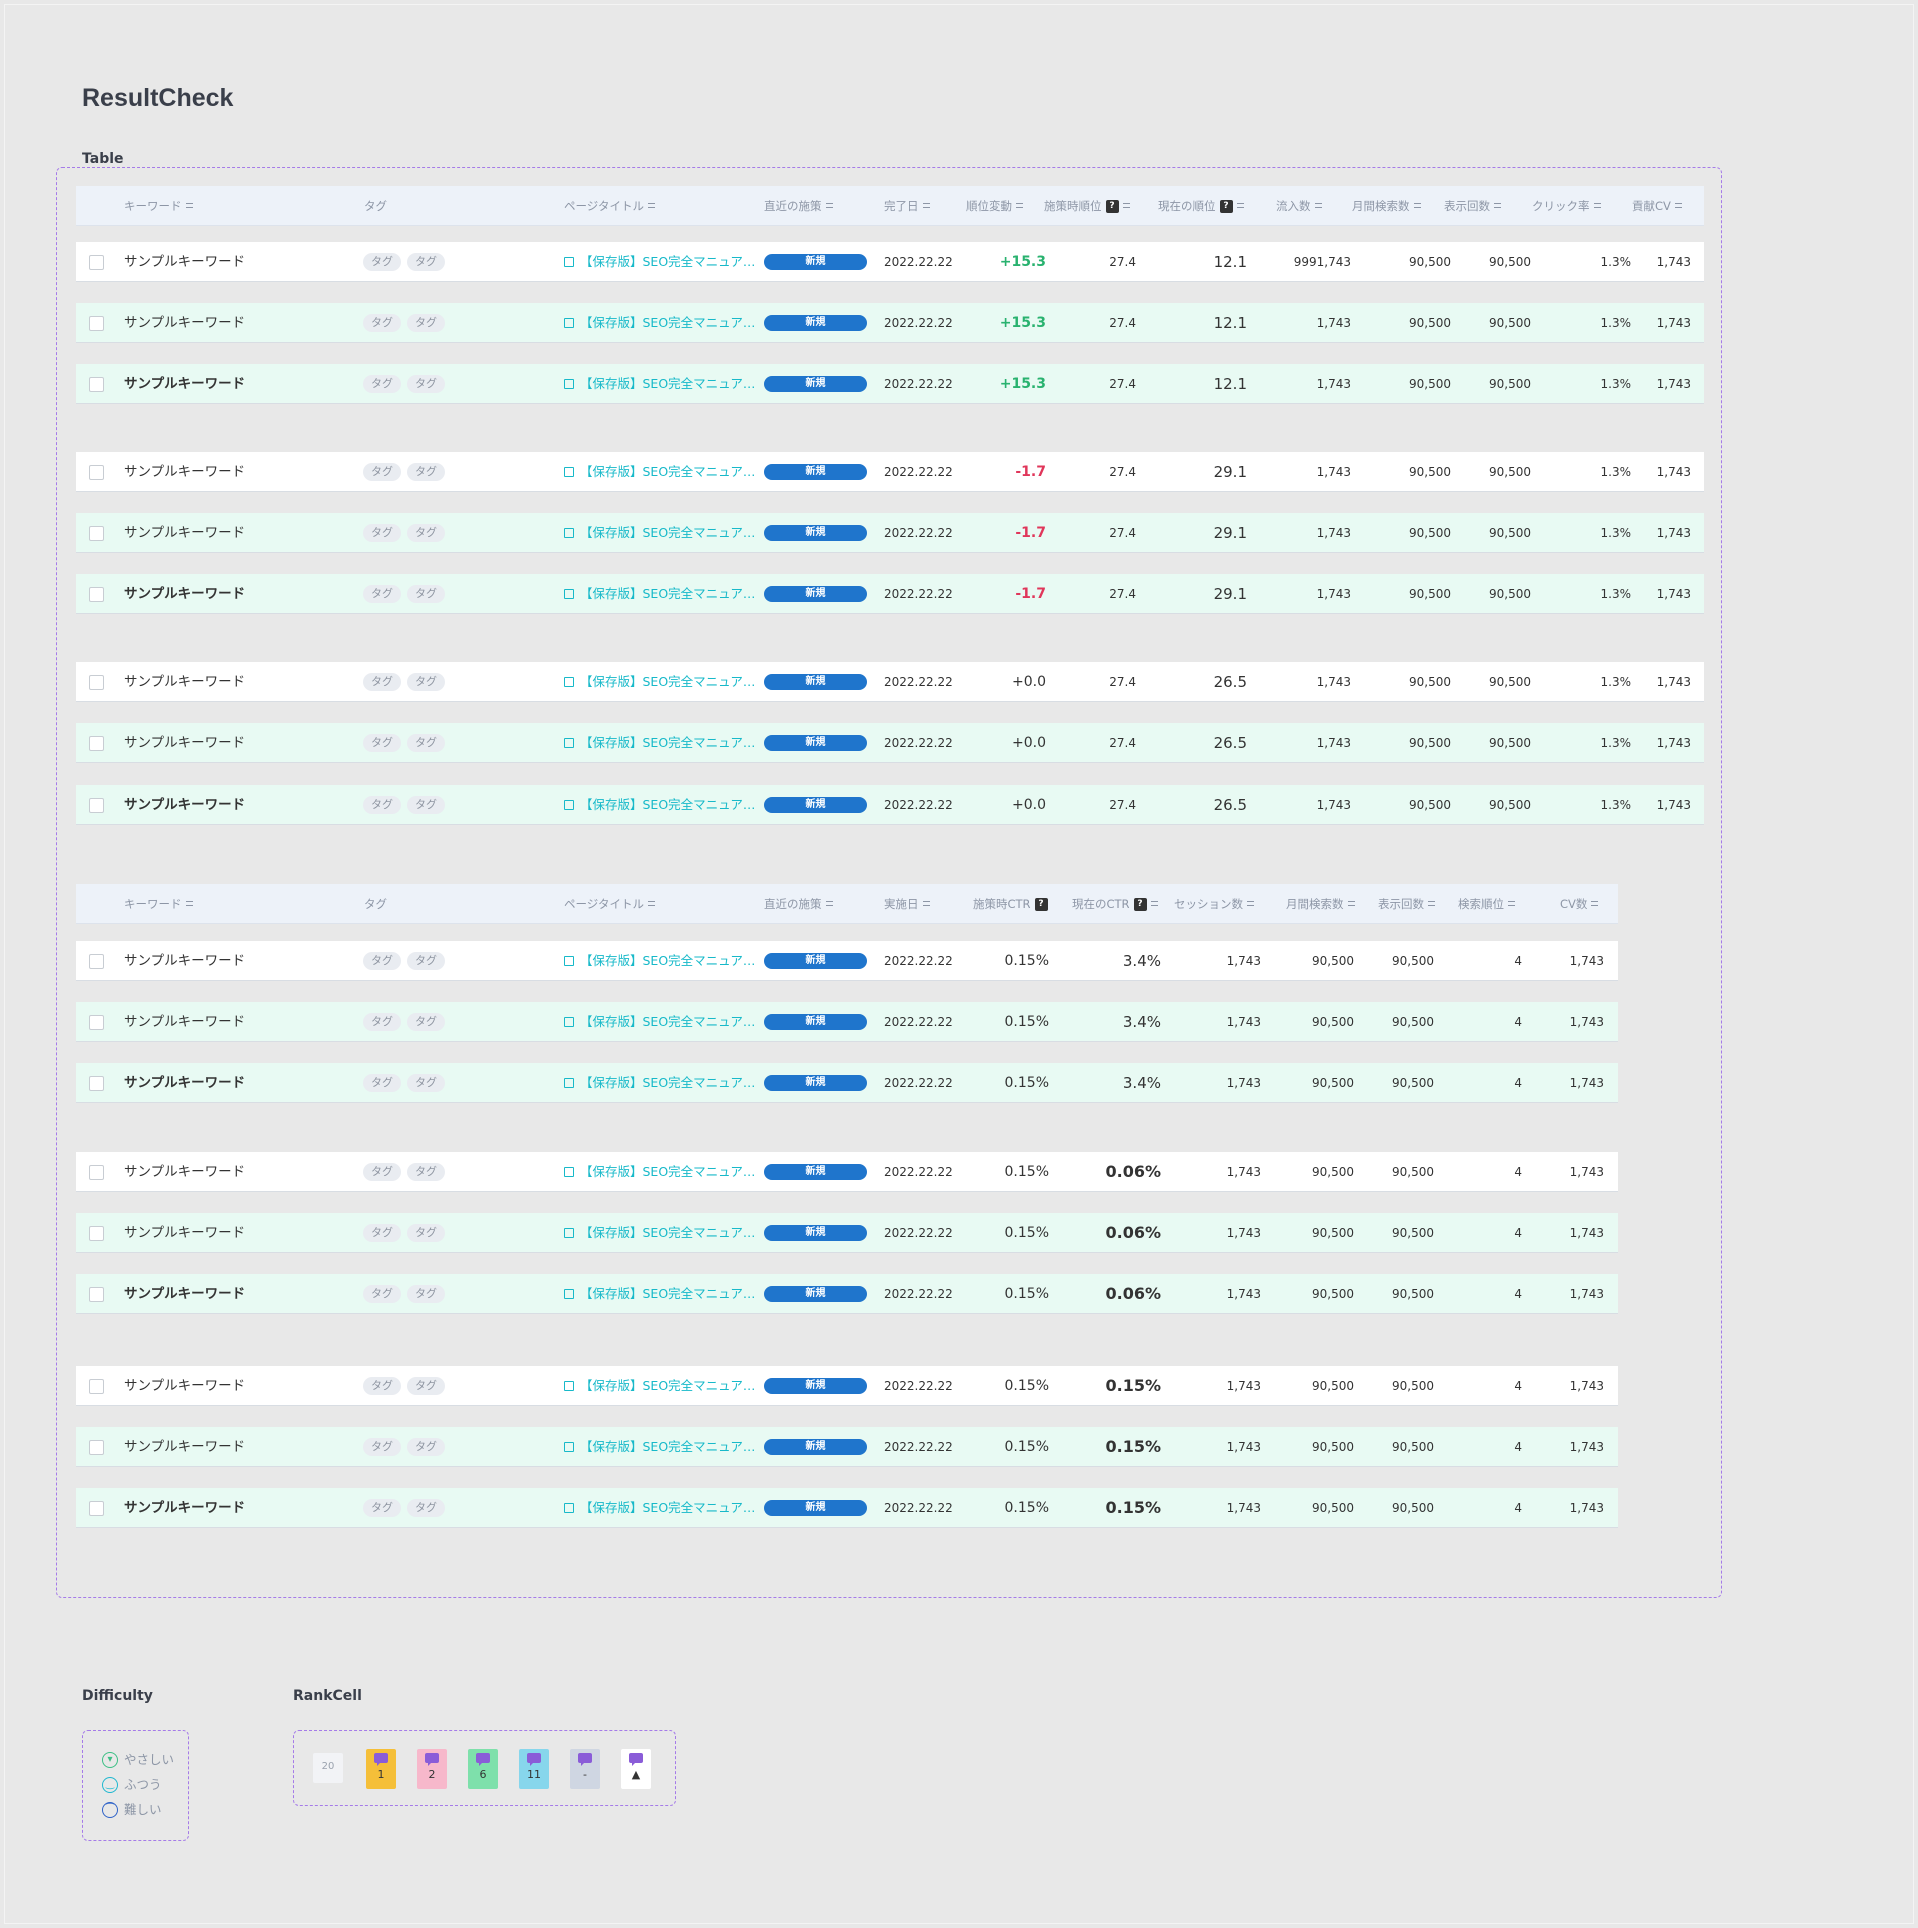 This screenshot has height=1928, width=1918. I want to click on header-ctr: クリック率, so click(1566, 206).